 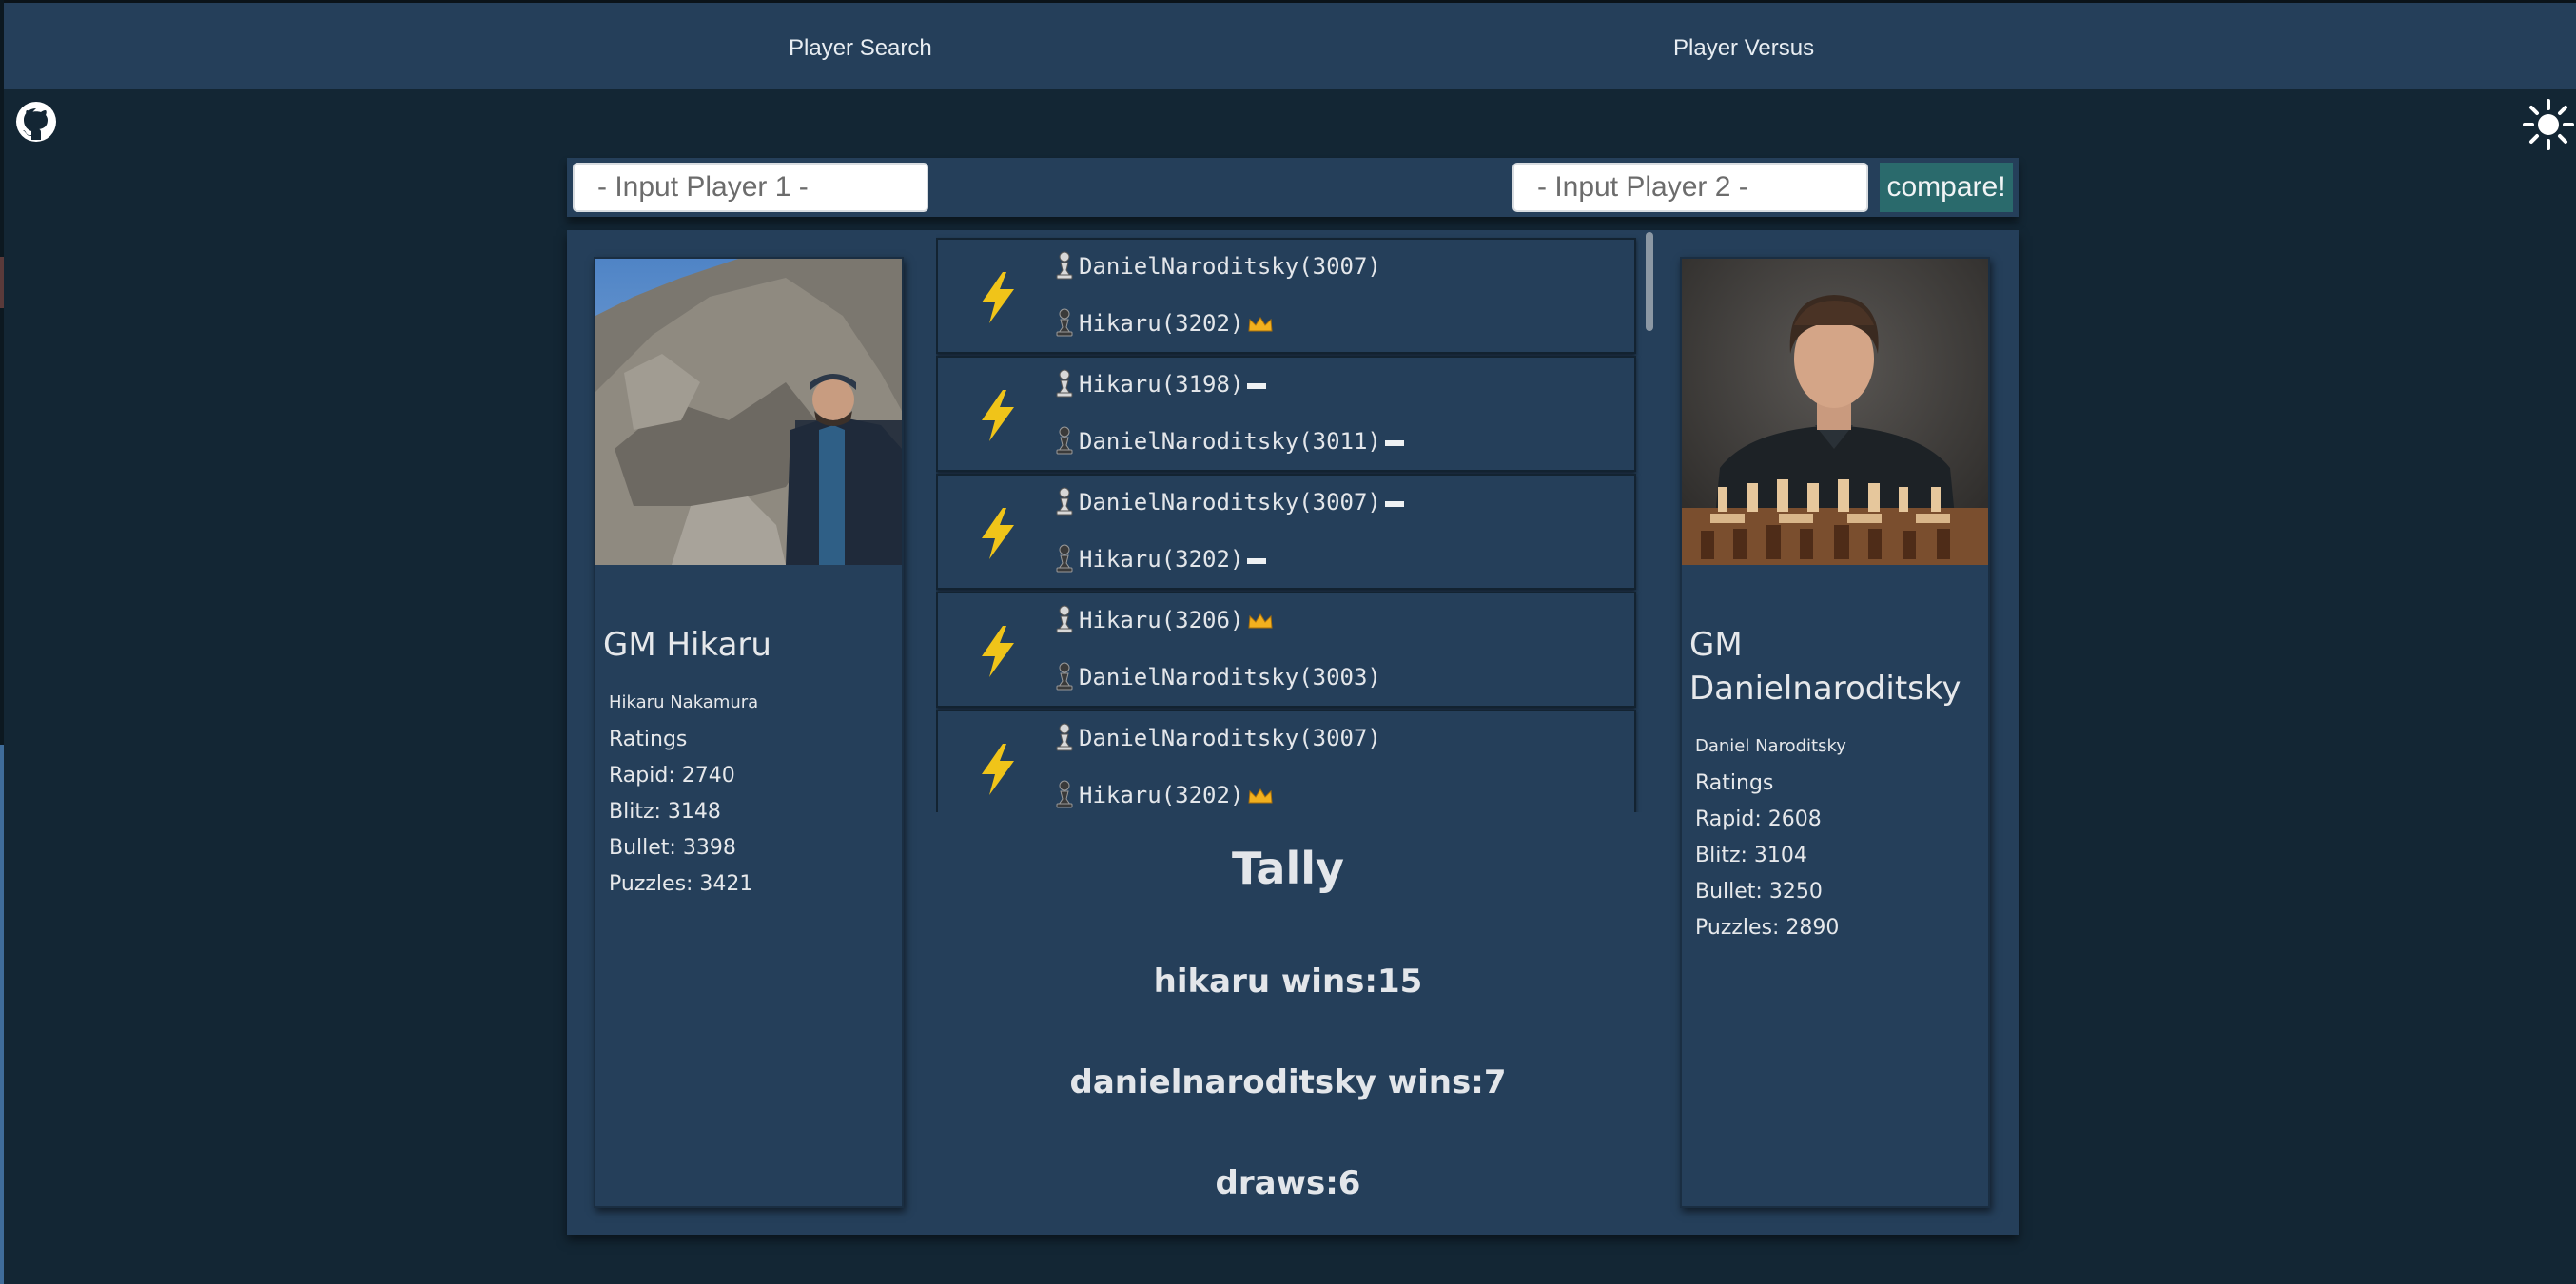 What do you see at coordinates (1650, 281) in the screenshot?
I see `games-scrollbar-thumb` at bounding box center [1650, 281].